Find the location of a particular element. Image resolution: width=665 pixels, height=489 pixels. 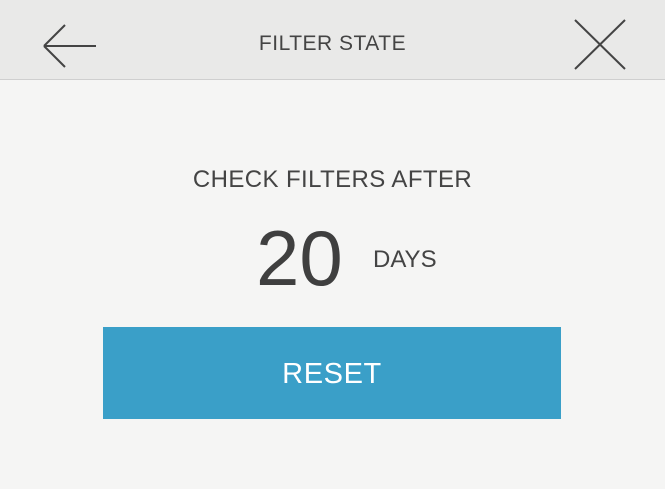

back-button is located at coordinates (70, 46).